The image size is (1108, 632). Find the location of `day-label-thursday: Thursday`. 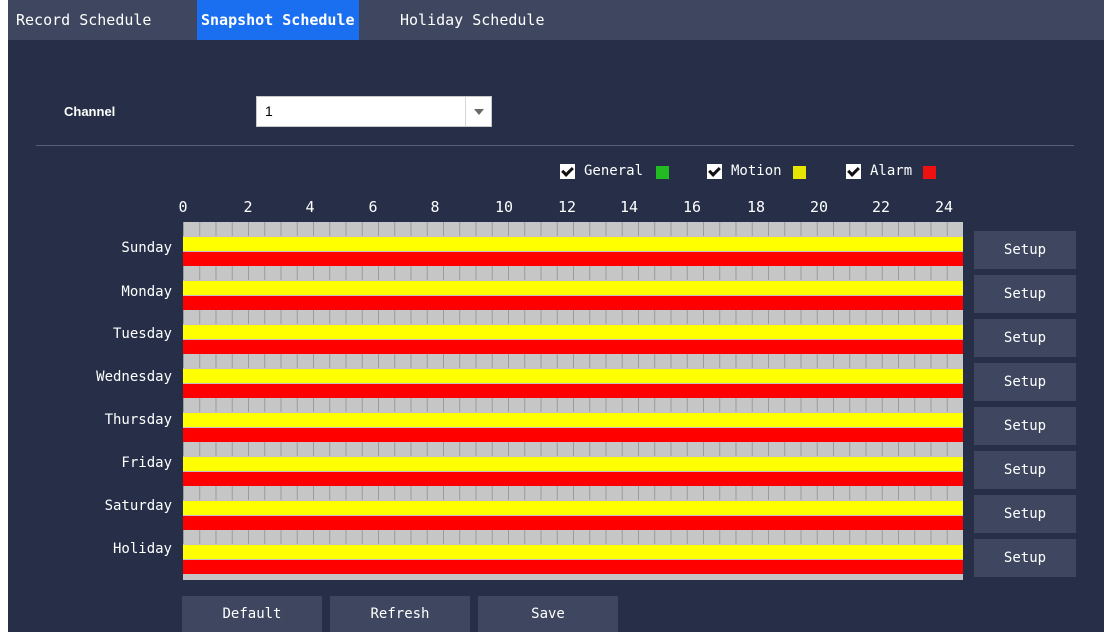

day-label-thursday: Thursday is located at coordinates (138, 420).